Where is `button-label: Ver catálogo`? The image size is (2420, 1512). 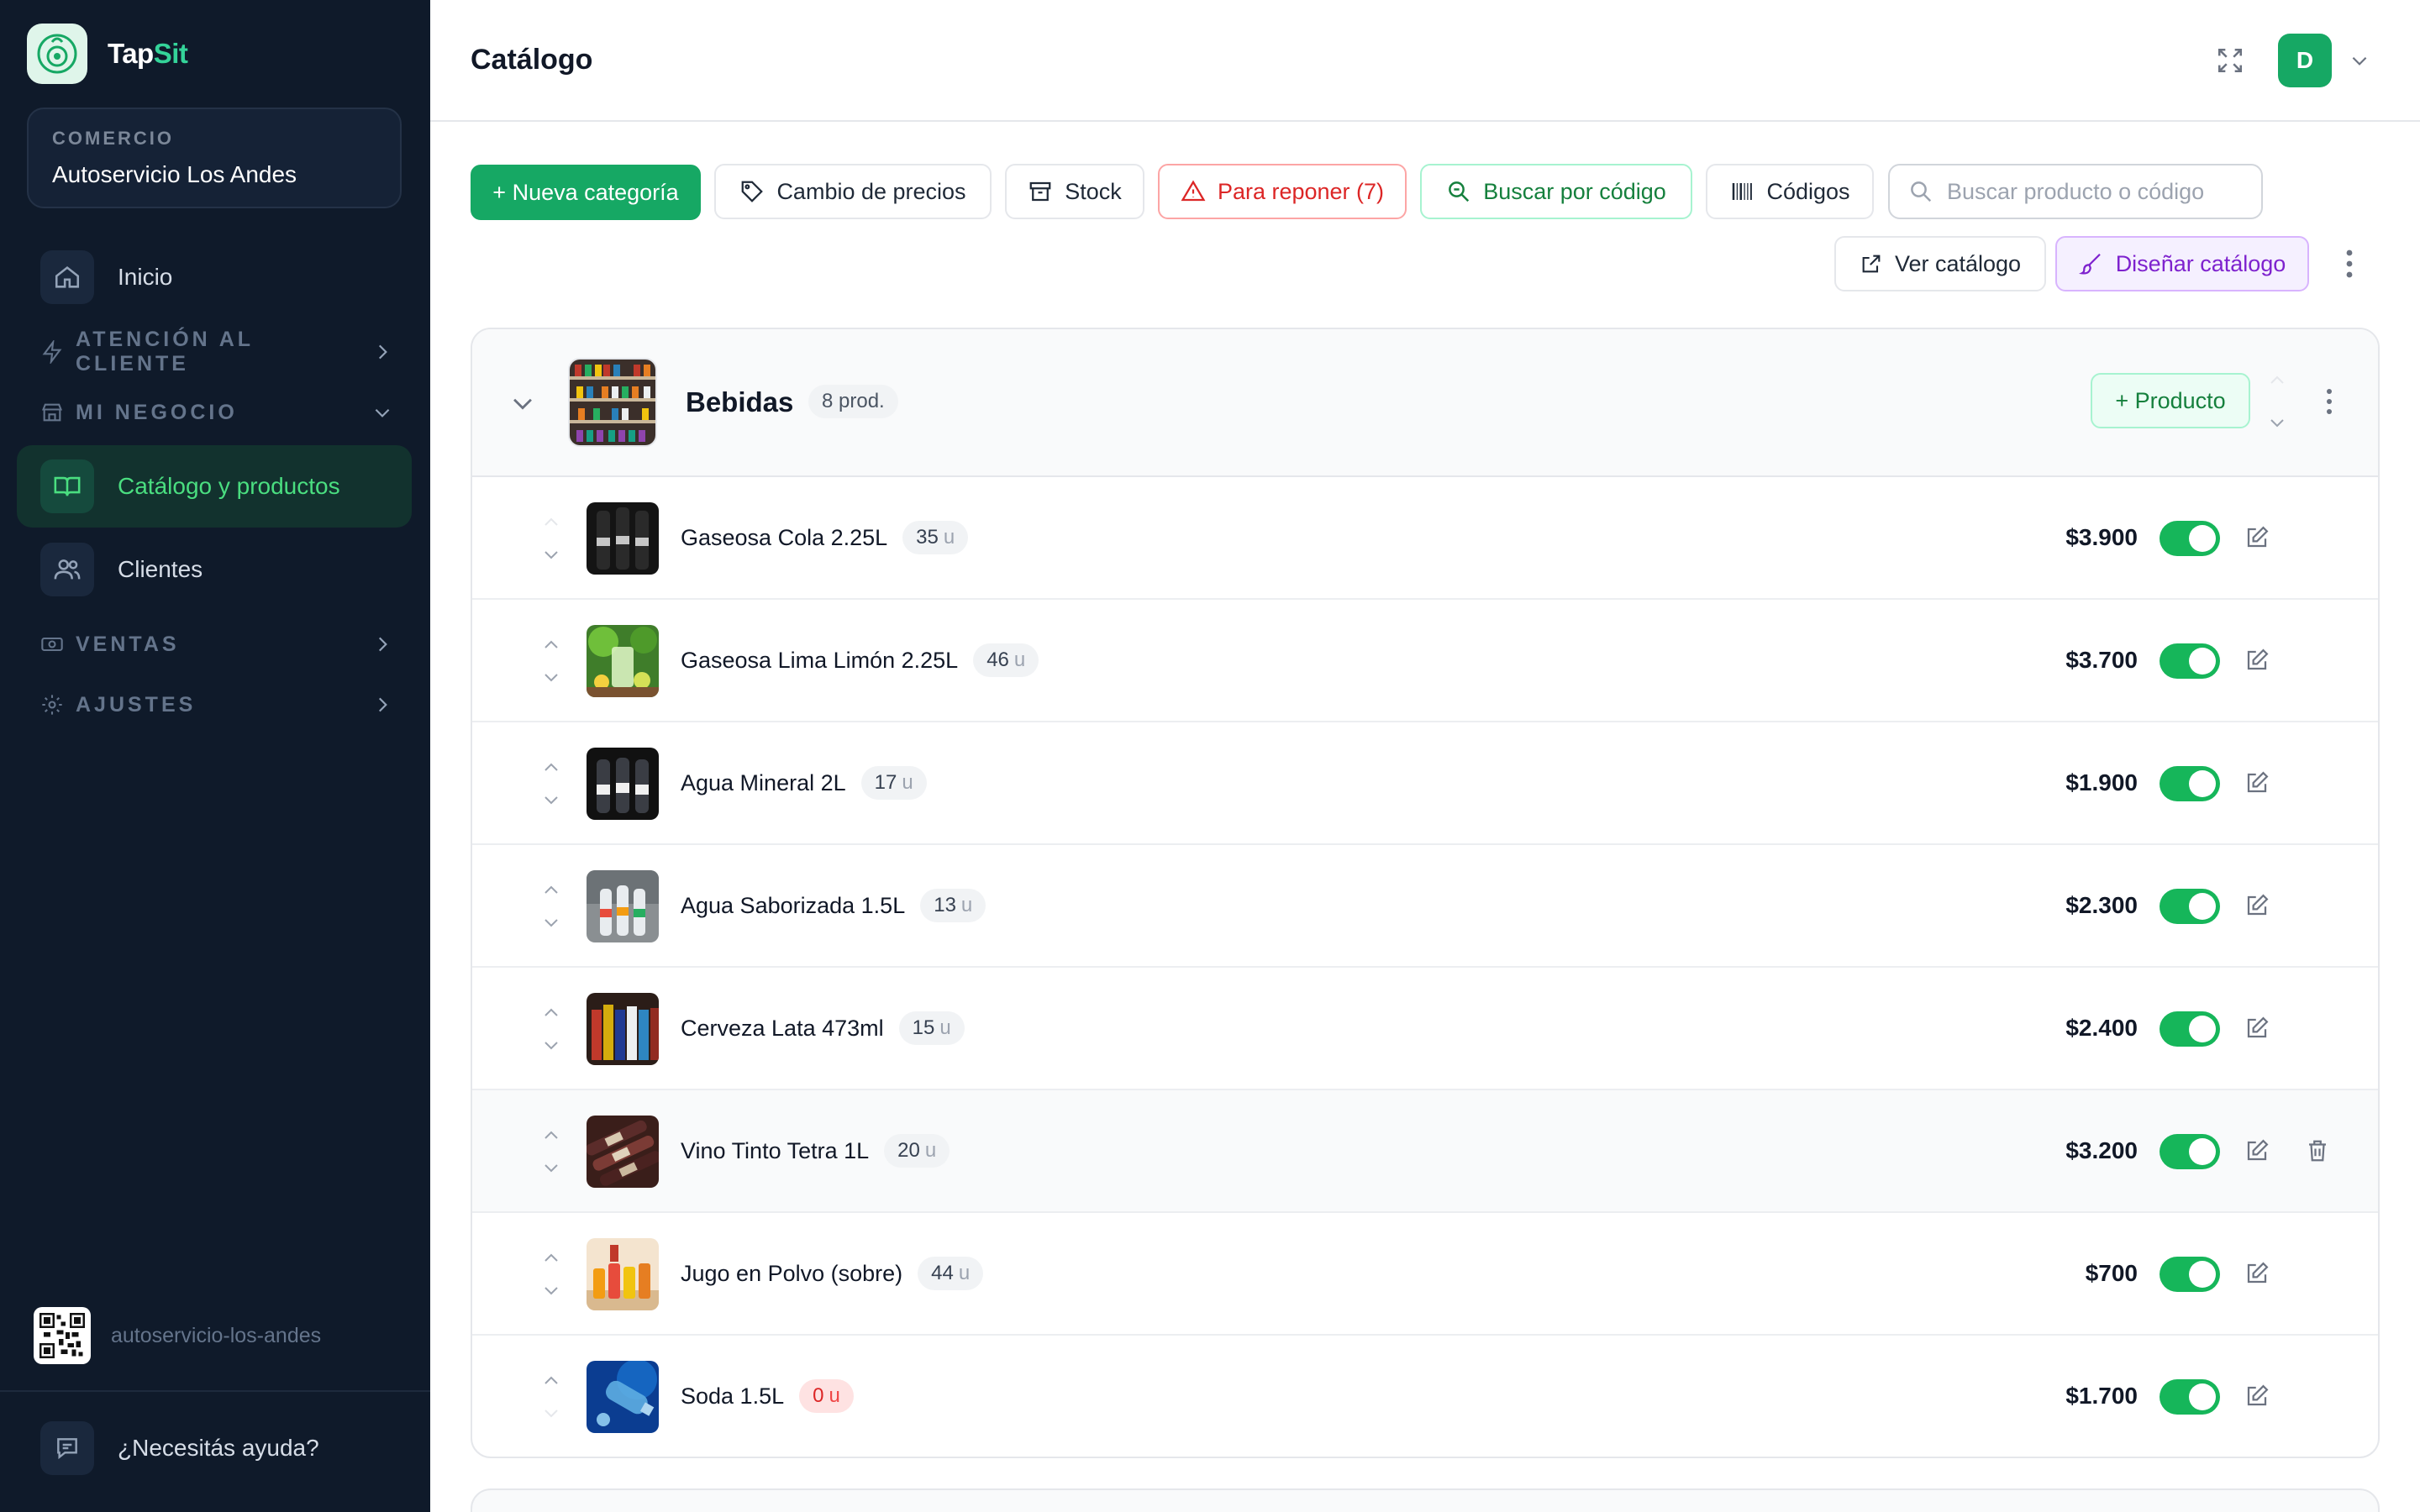
button-label: Ver catálogo is located at coordinates (1958, 263).